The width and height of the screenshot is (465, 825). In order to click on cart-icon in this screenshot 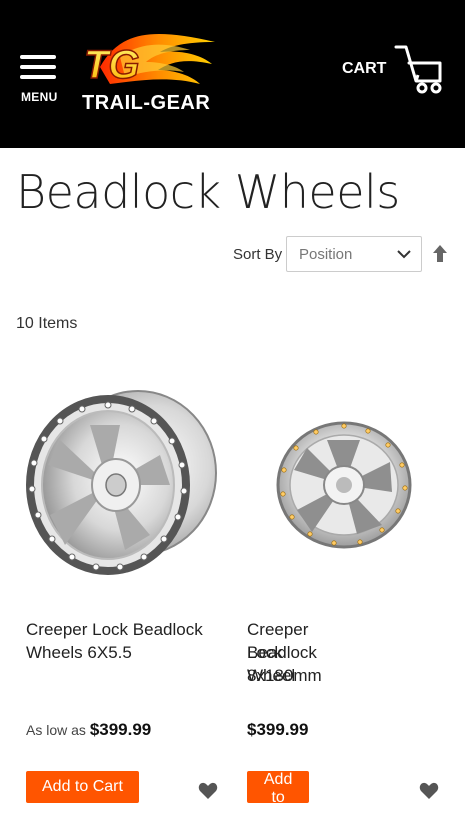, I will do `click(418, 69)`.